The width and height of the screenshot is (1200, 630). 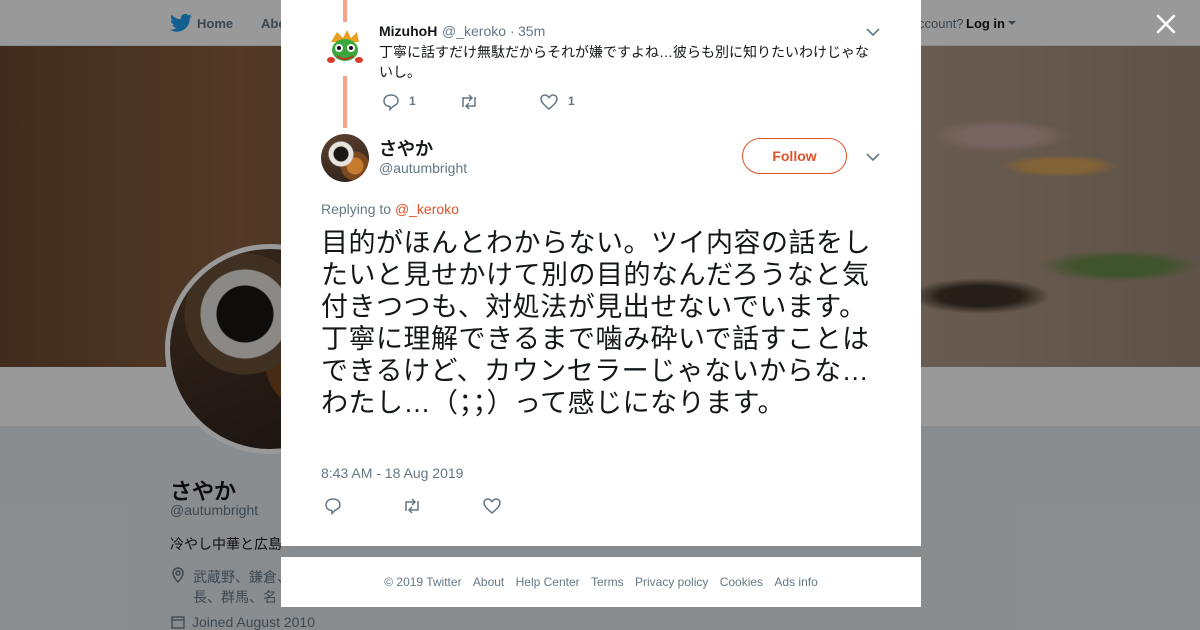 I want to click on replying-to: Replying to @_keroko, so click(x=390, y=209).